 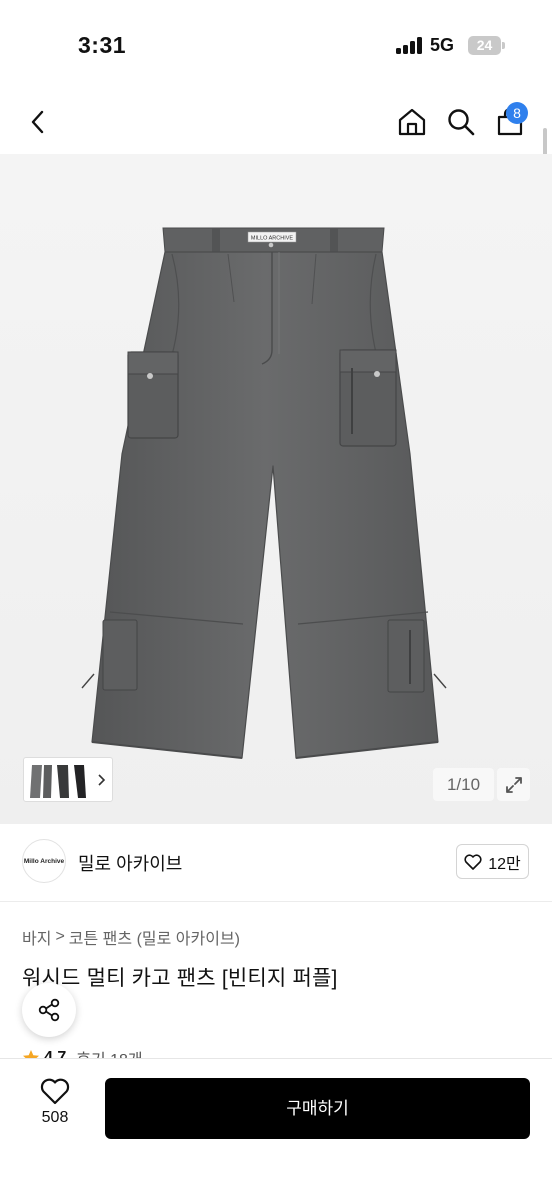 What do you see at coordinates (102, 780) in the screenshot?
I see `chevron-right-icon` at bounding box center [102, 780].